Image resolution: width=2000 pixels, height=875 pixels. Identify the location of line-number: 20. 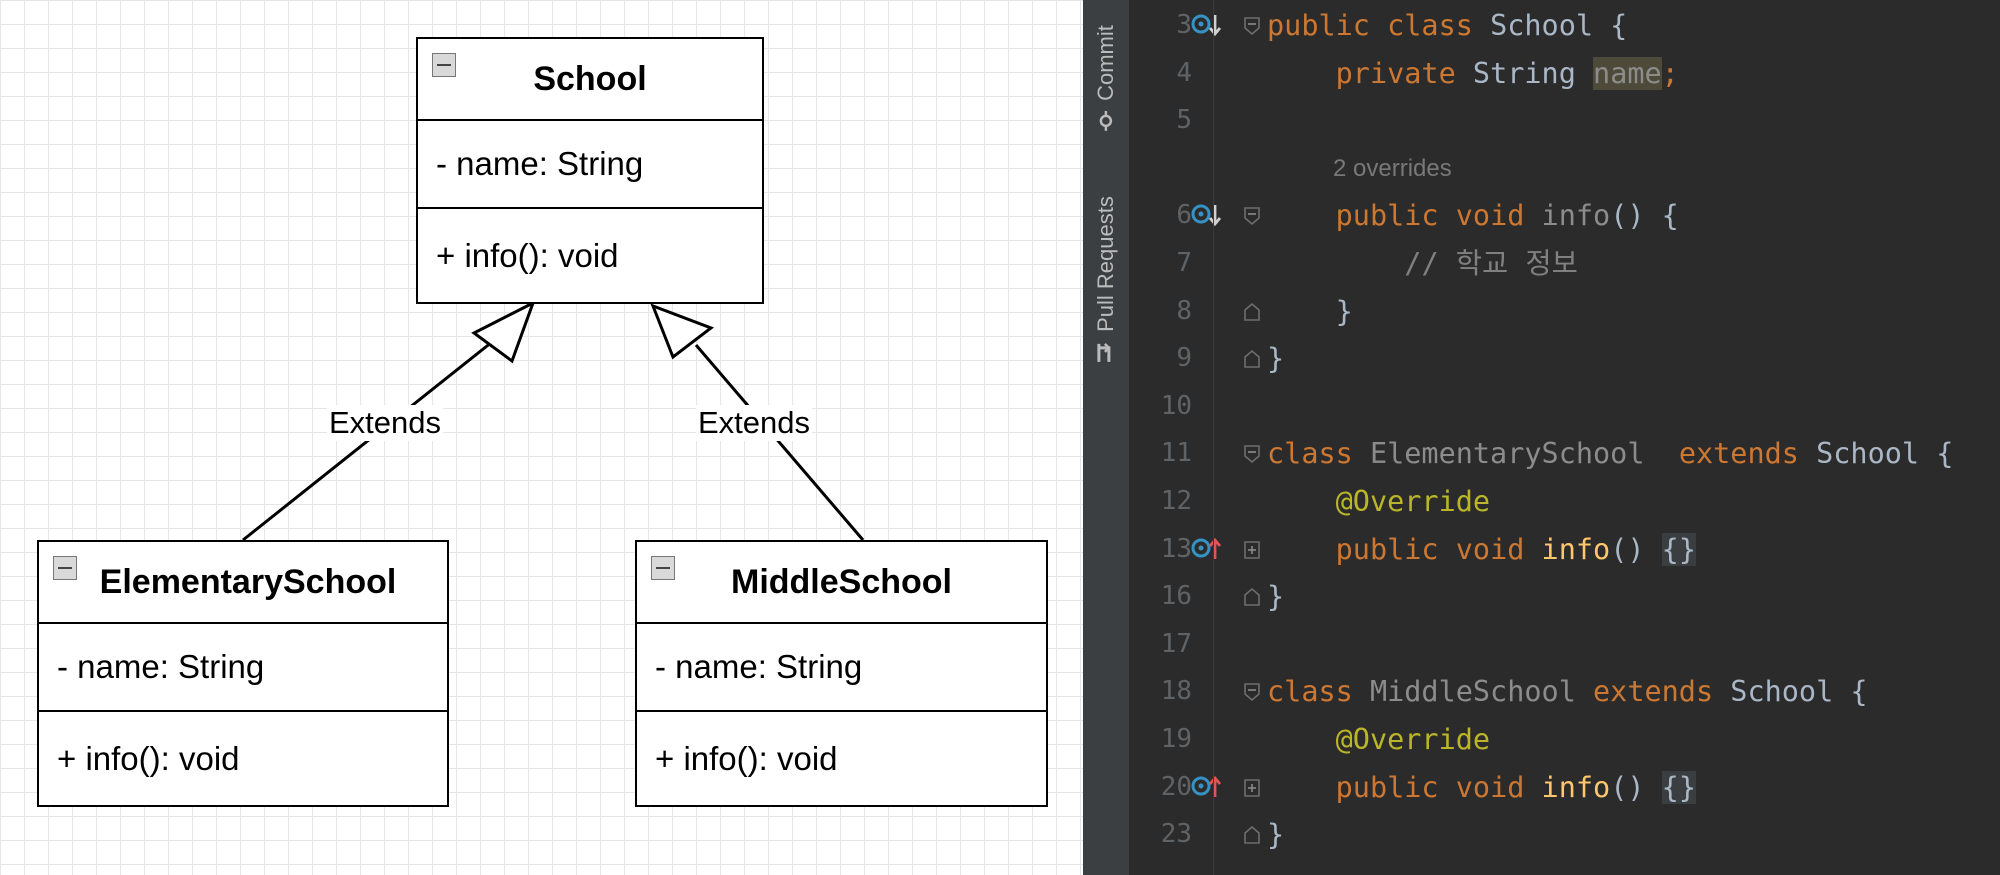
(1176, 786).